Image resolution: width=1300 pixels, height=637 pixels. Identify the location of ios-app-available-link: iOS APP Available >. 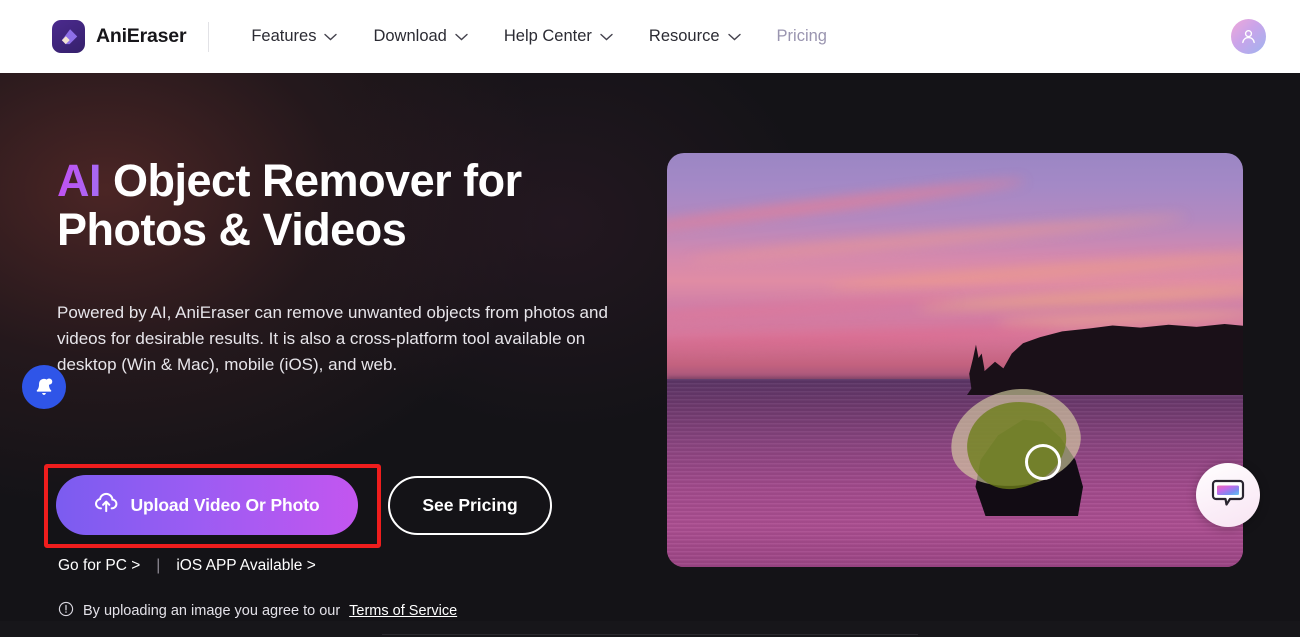
(245, 566).